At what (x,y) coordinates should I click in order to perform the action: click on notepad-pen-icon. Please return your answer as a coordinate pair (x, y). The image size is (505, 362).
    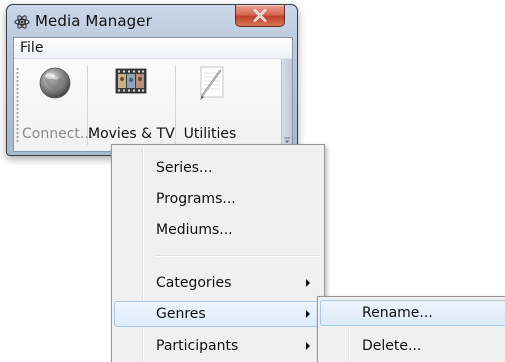
    Looking at the image, I should click on (211, 85).